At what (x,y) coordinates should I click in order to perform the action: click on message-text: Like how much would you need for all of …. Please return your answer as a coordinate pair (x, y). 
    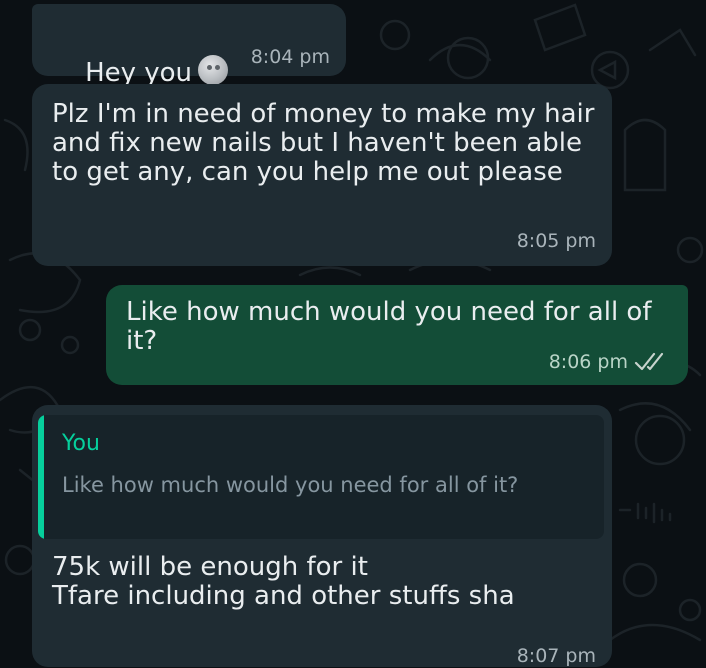
    Looking at the image, I should click on (393, 326).